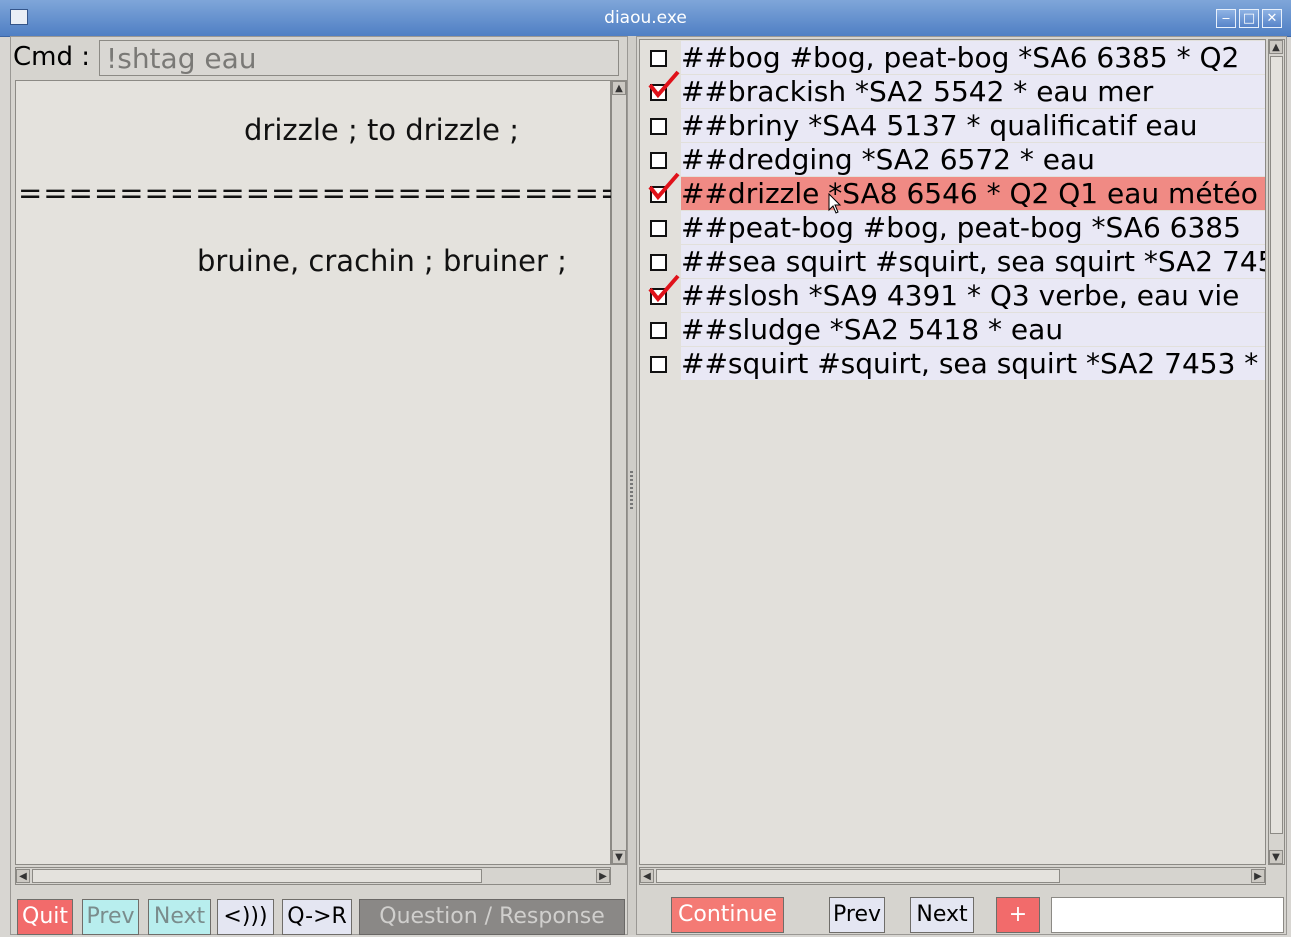  I want to click on q-to-r-button: Q->R, so click(317, 917).